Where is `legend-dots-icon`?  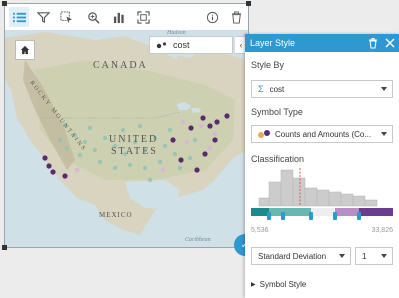
legend-dots-icon is located at coordinates (161, 45).